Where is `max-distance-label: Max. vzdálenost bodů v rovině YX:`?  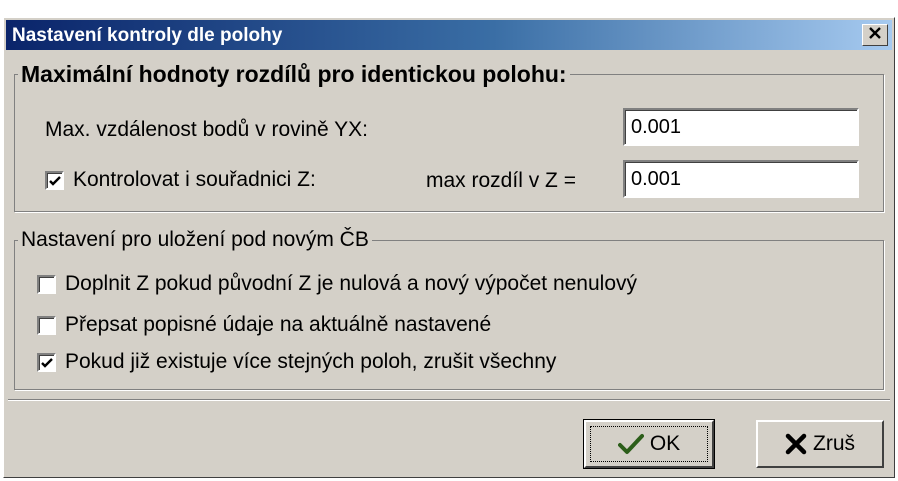 max-distance-label: Max. vzdálenost bodů v rovině YX: is located at coordinates (206, 129).